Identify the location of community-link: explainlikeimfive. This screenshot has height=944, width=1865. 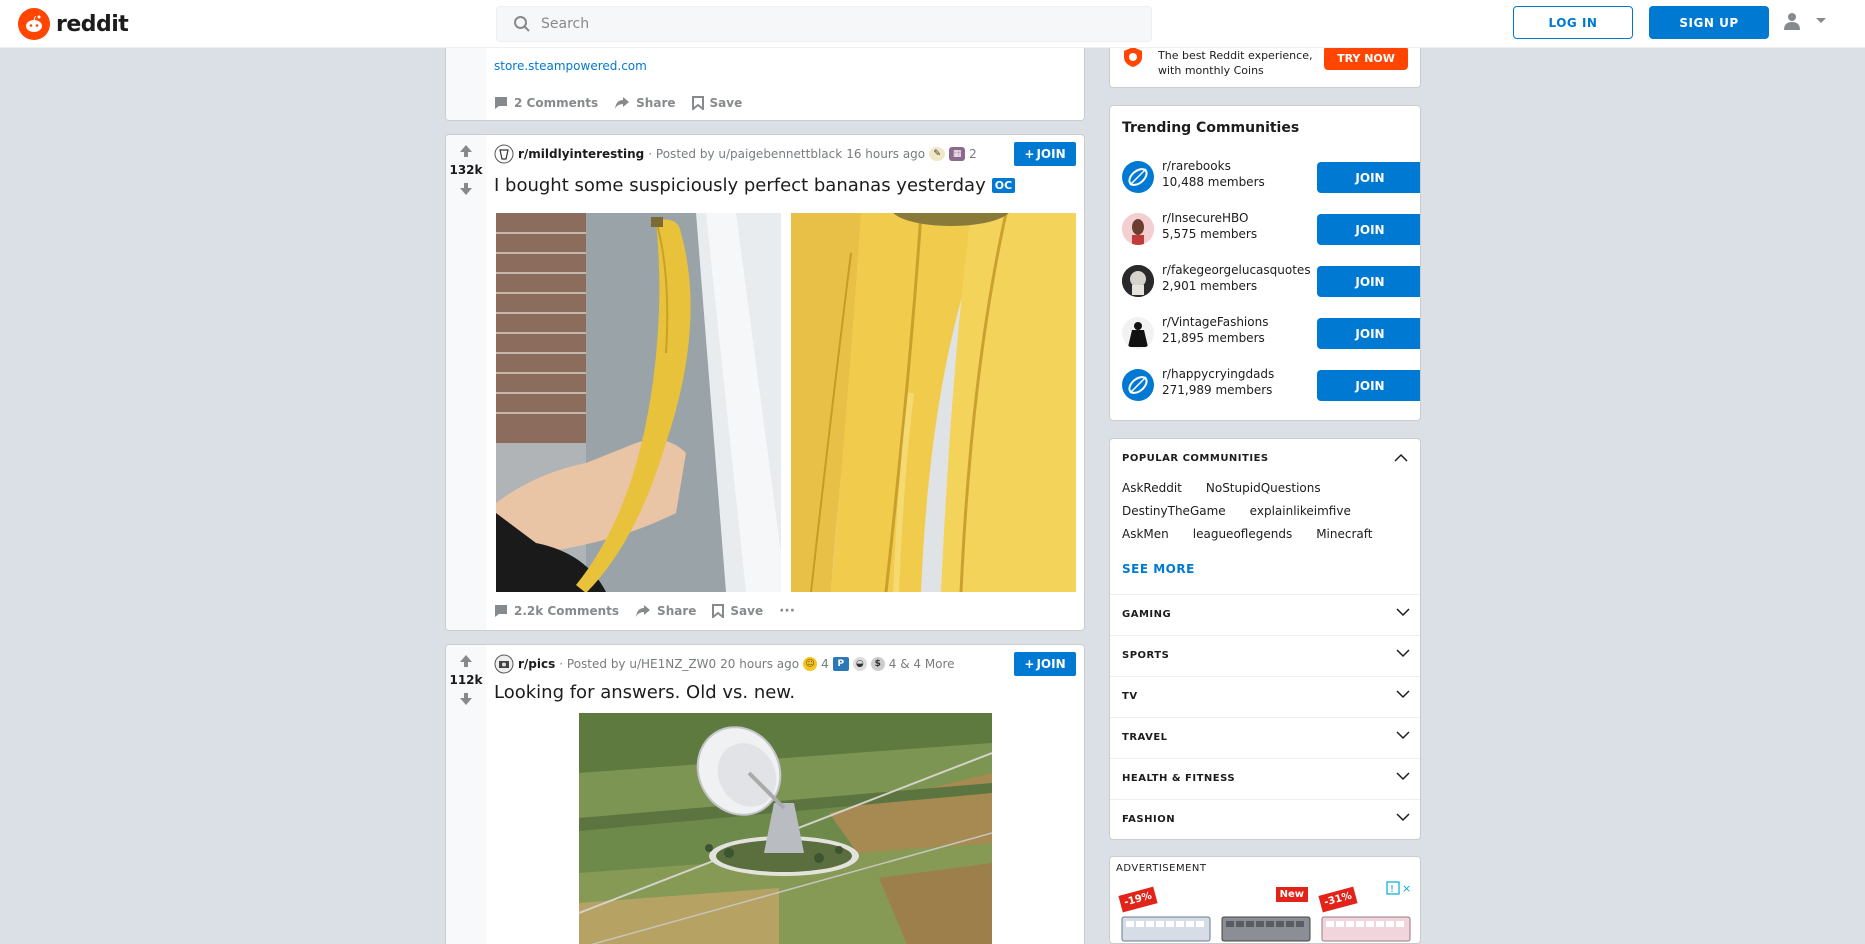
(1300, 511).